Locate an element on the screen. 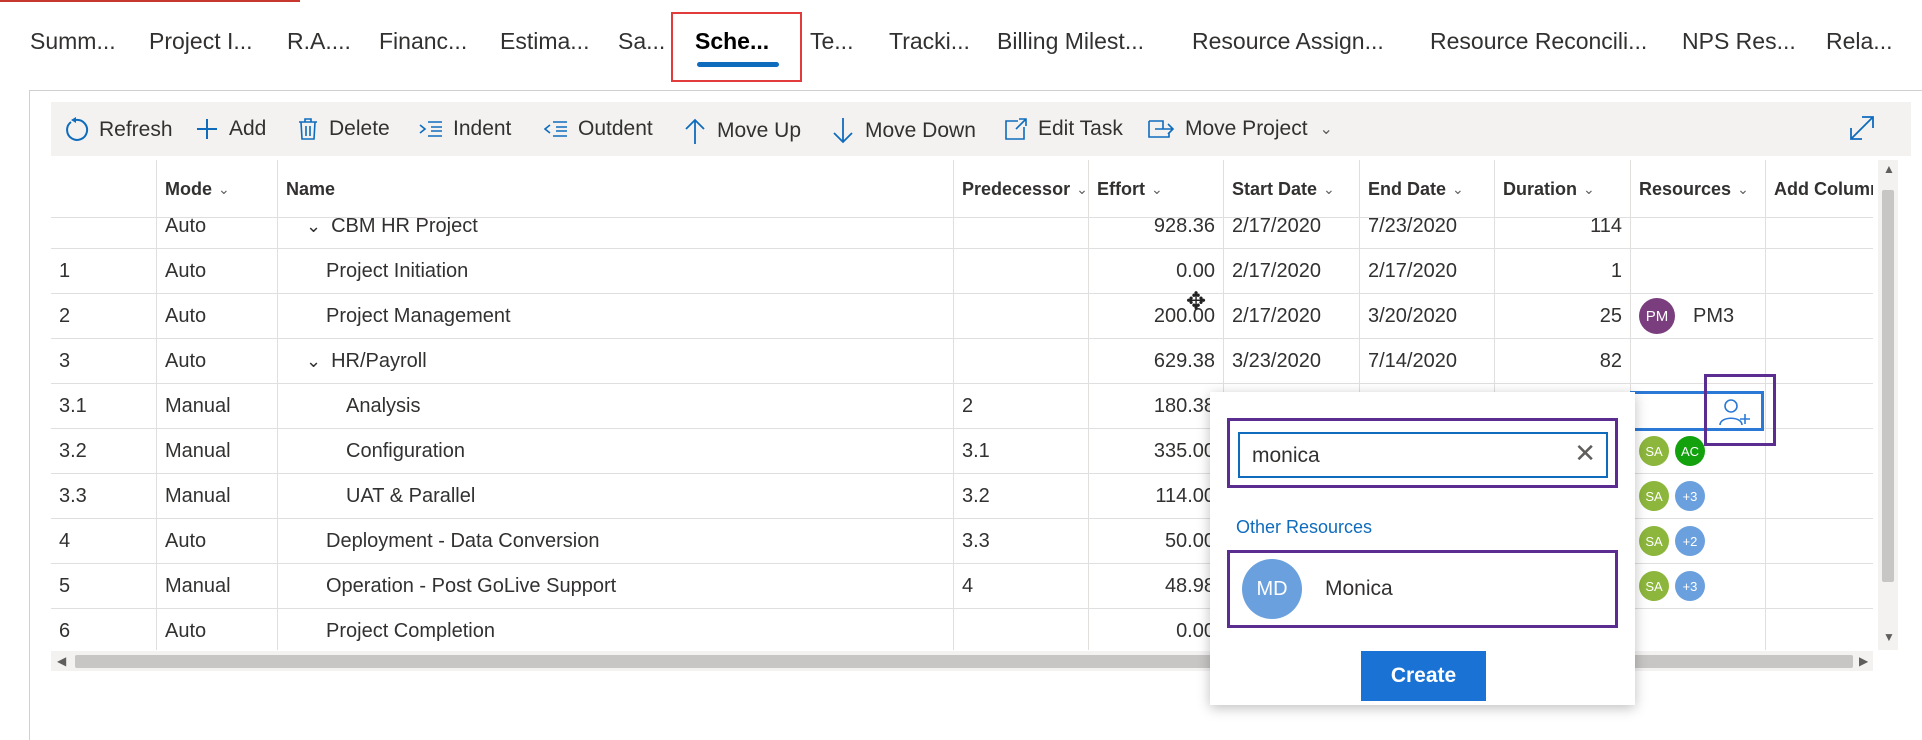 This screenshot has width=1922, height=740. pred-cell: 2 is located at coordinates (1021, 406).